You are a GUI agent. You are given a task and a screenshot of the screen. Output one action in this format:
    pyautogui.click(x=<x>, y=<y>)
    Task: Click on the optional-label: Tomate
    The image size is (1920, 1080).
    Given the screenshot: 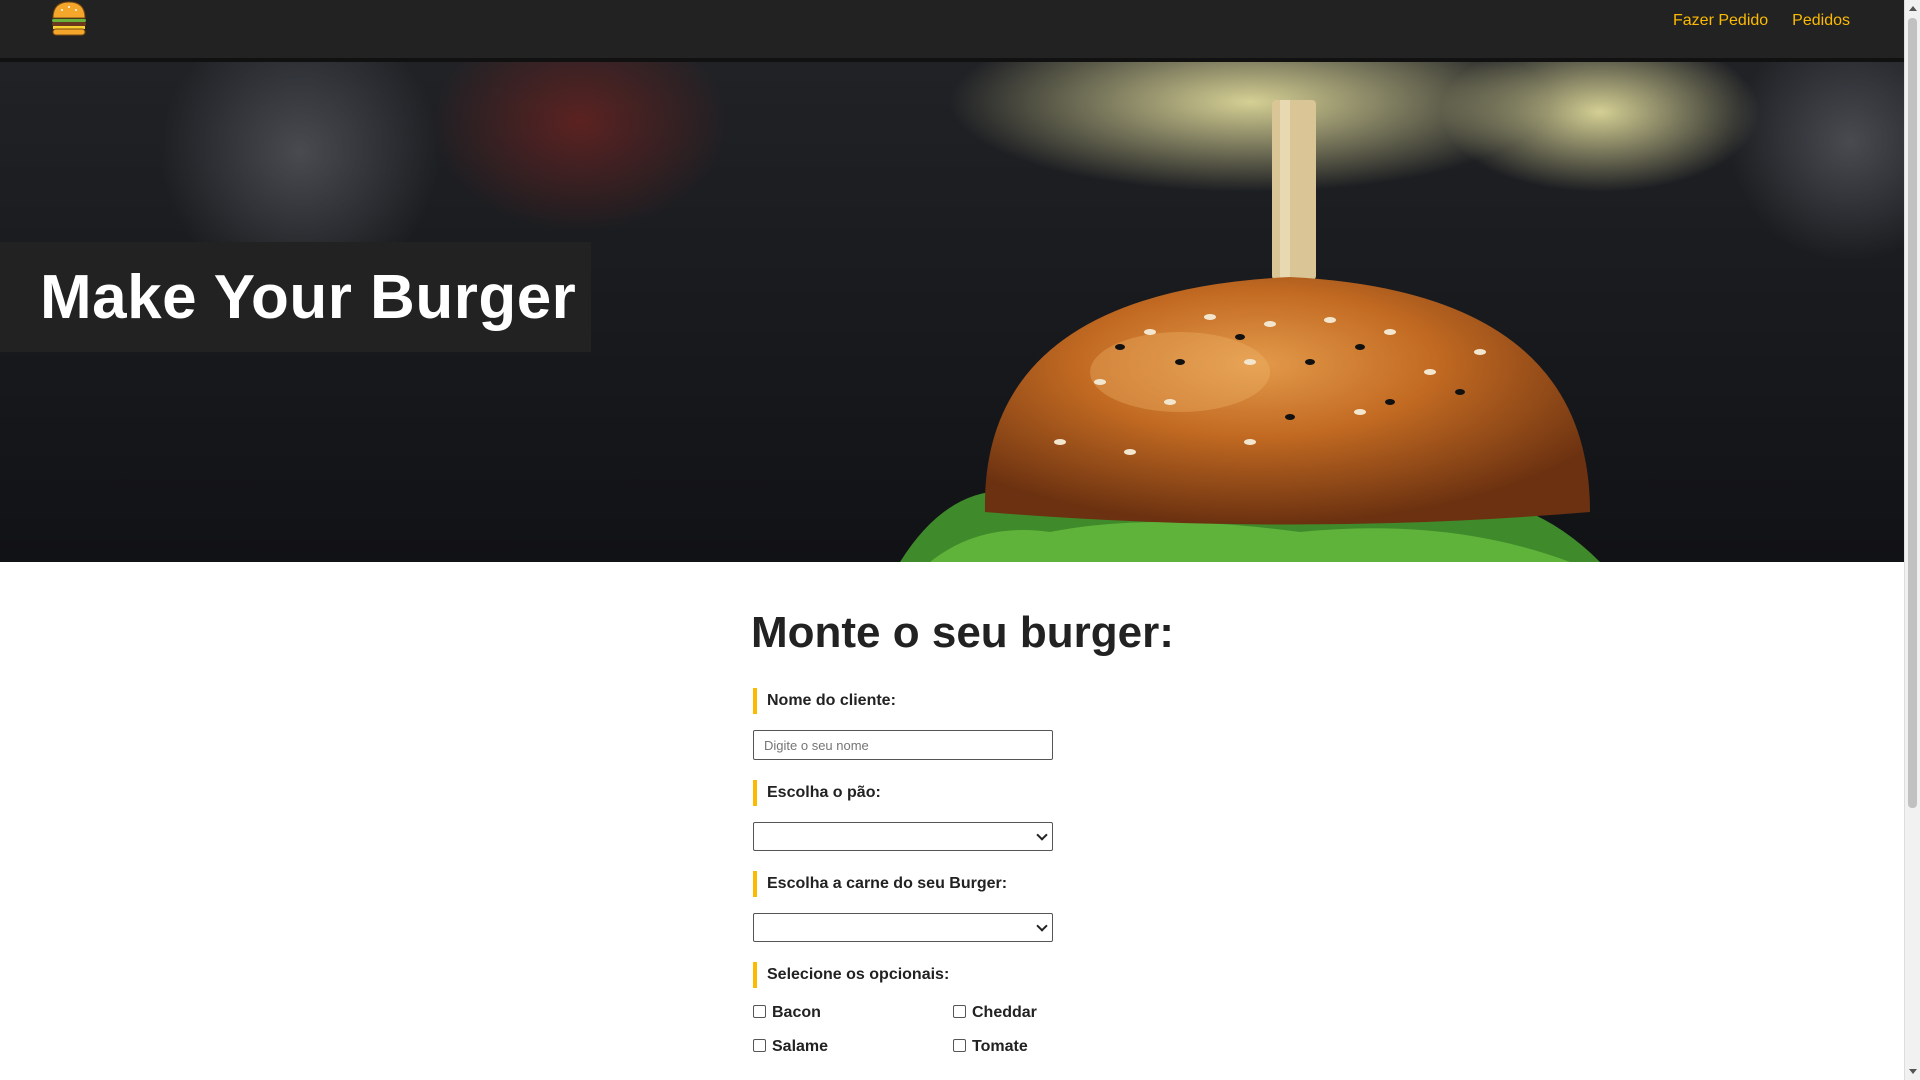 What is the action you would take?
    pyautogui.click(x=1000, y=1046)
    